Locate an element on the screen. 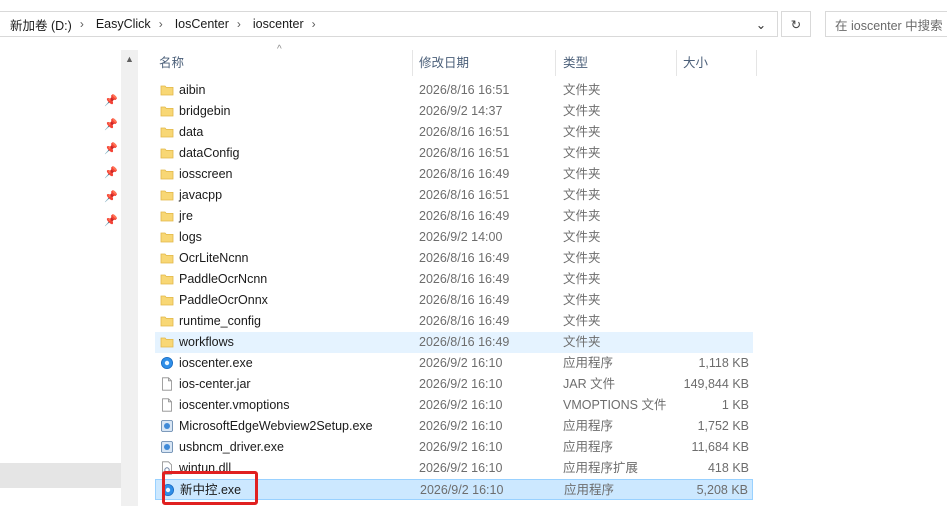  file-row: PaddleOcrOnnx 2026/8/16 16:49 文件夹 is located at coordinates (454, 300).